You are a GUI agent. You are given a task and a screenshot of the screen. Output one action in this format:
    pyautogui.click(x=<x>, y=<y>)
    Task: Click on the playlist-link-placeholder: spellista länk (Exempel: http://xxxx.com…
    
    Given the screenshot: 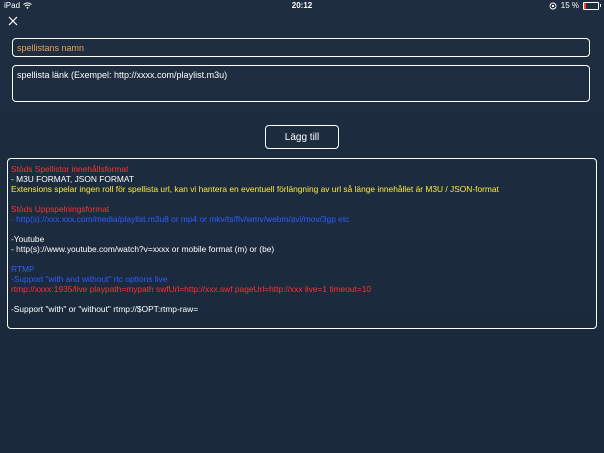 What is the action you would take?
    pyautogui.click(x=122, y=75)
    